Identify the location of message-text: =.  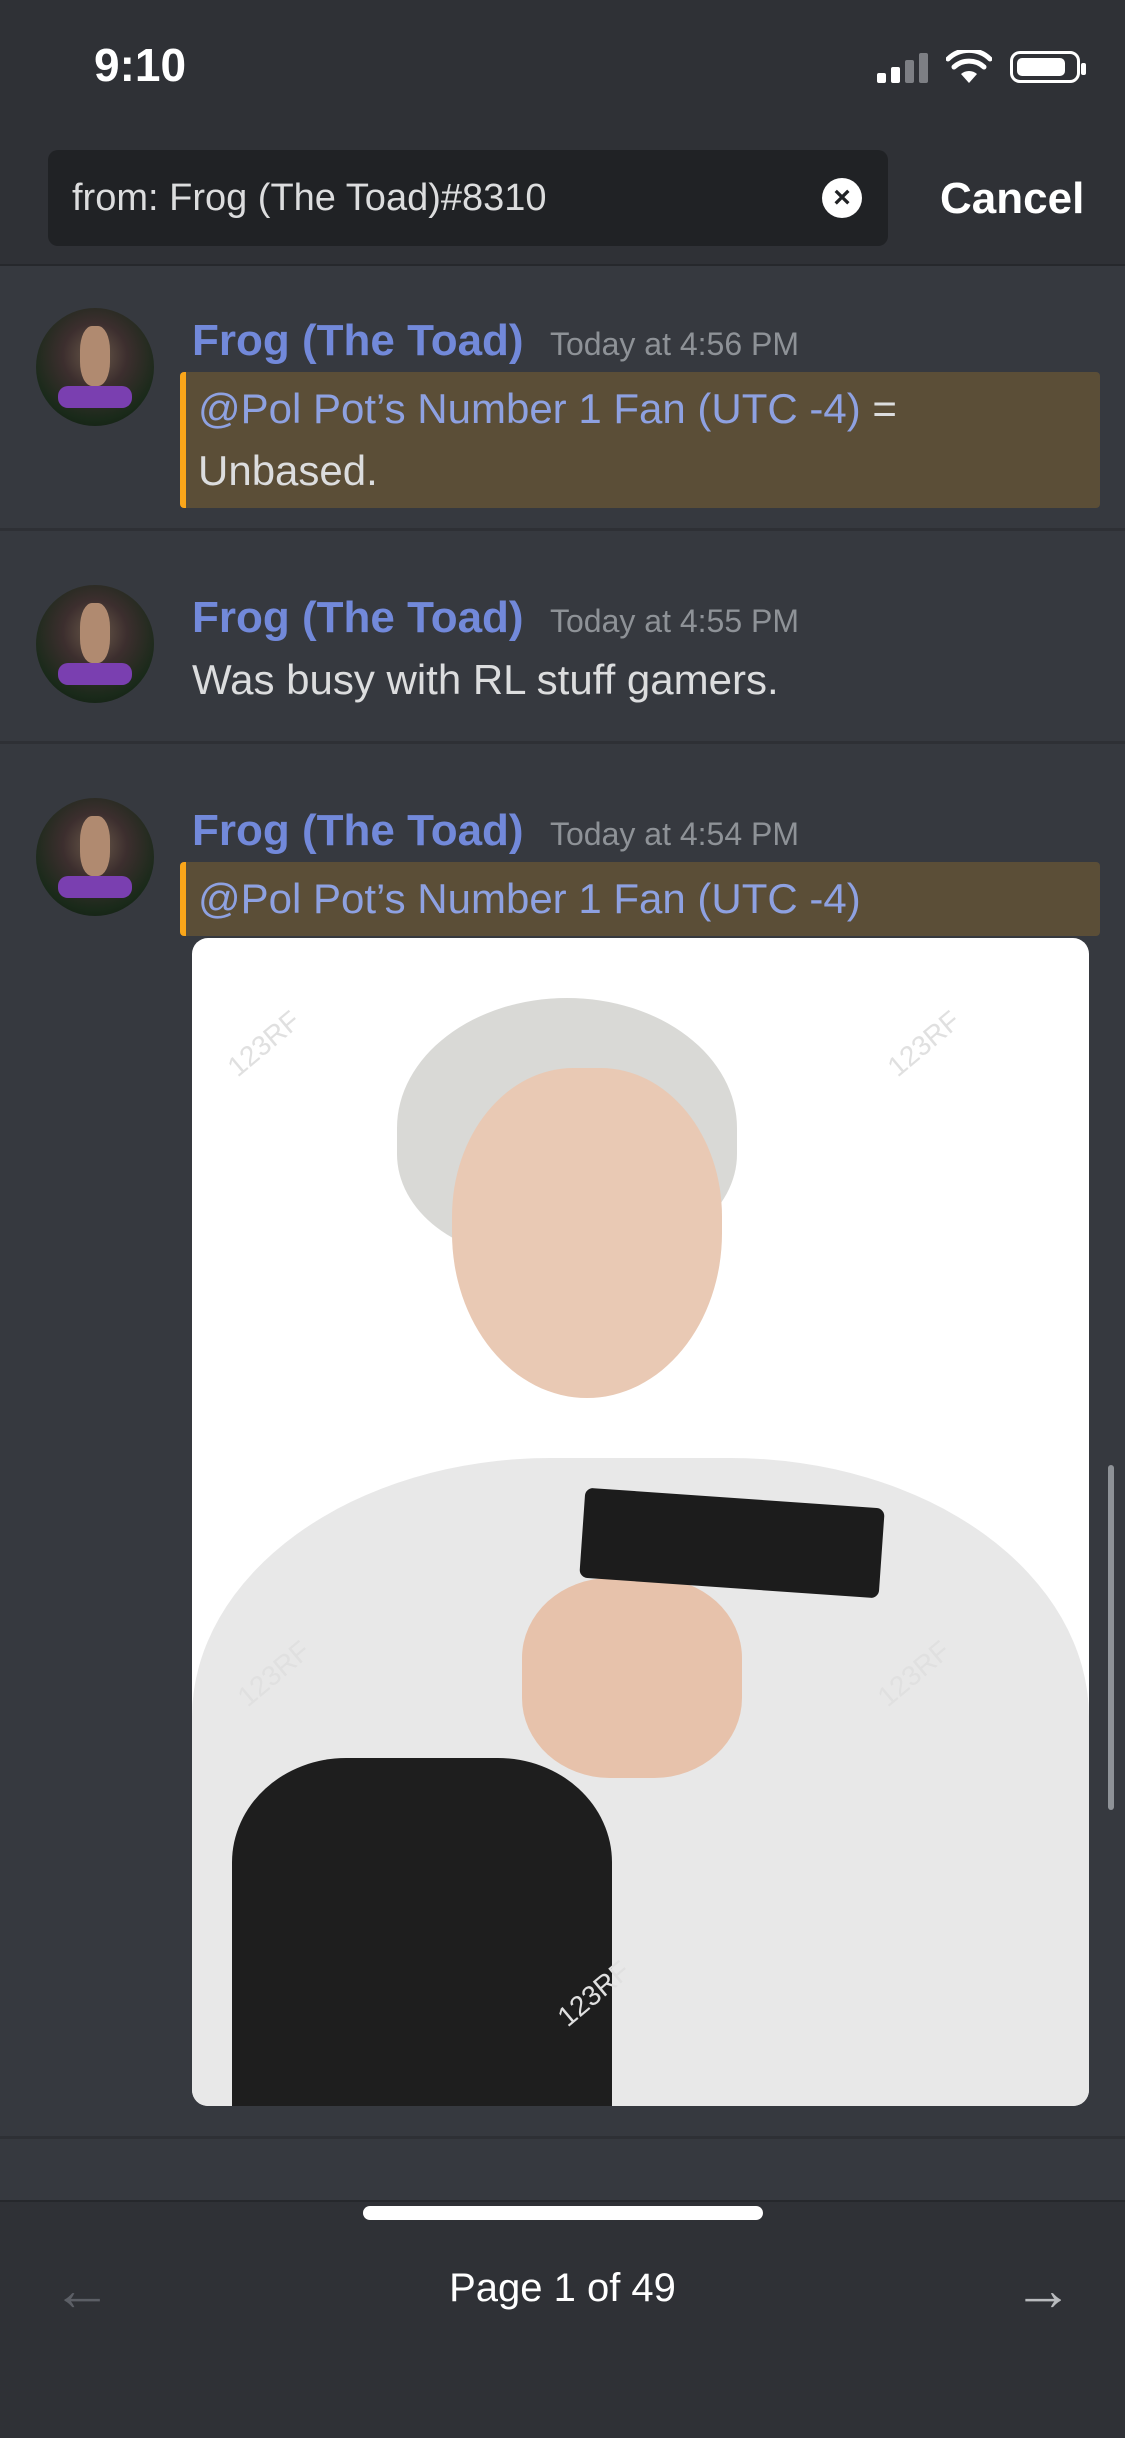
(878, 408).